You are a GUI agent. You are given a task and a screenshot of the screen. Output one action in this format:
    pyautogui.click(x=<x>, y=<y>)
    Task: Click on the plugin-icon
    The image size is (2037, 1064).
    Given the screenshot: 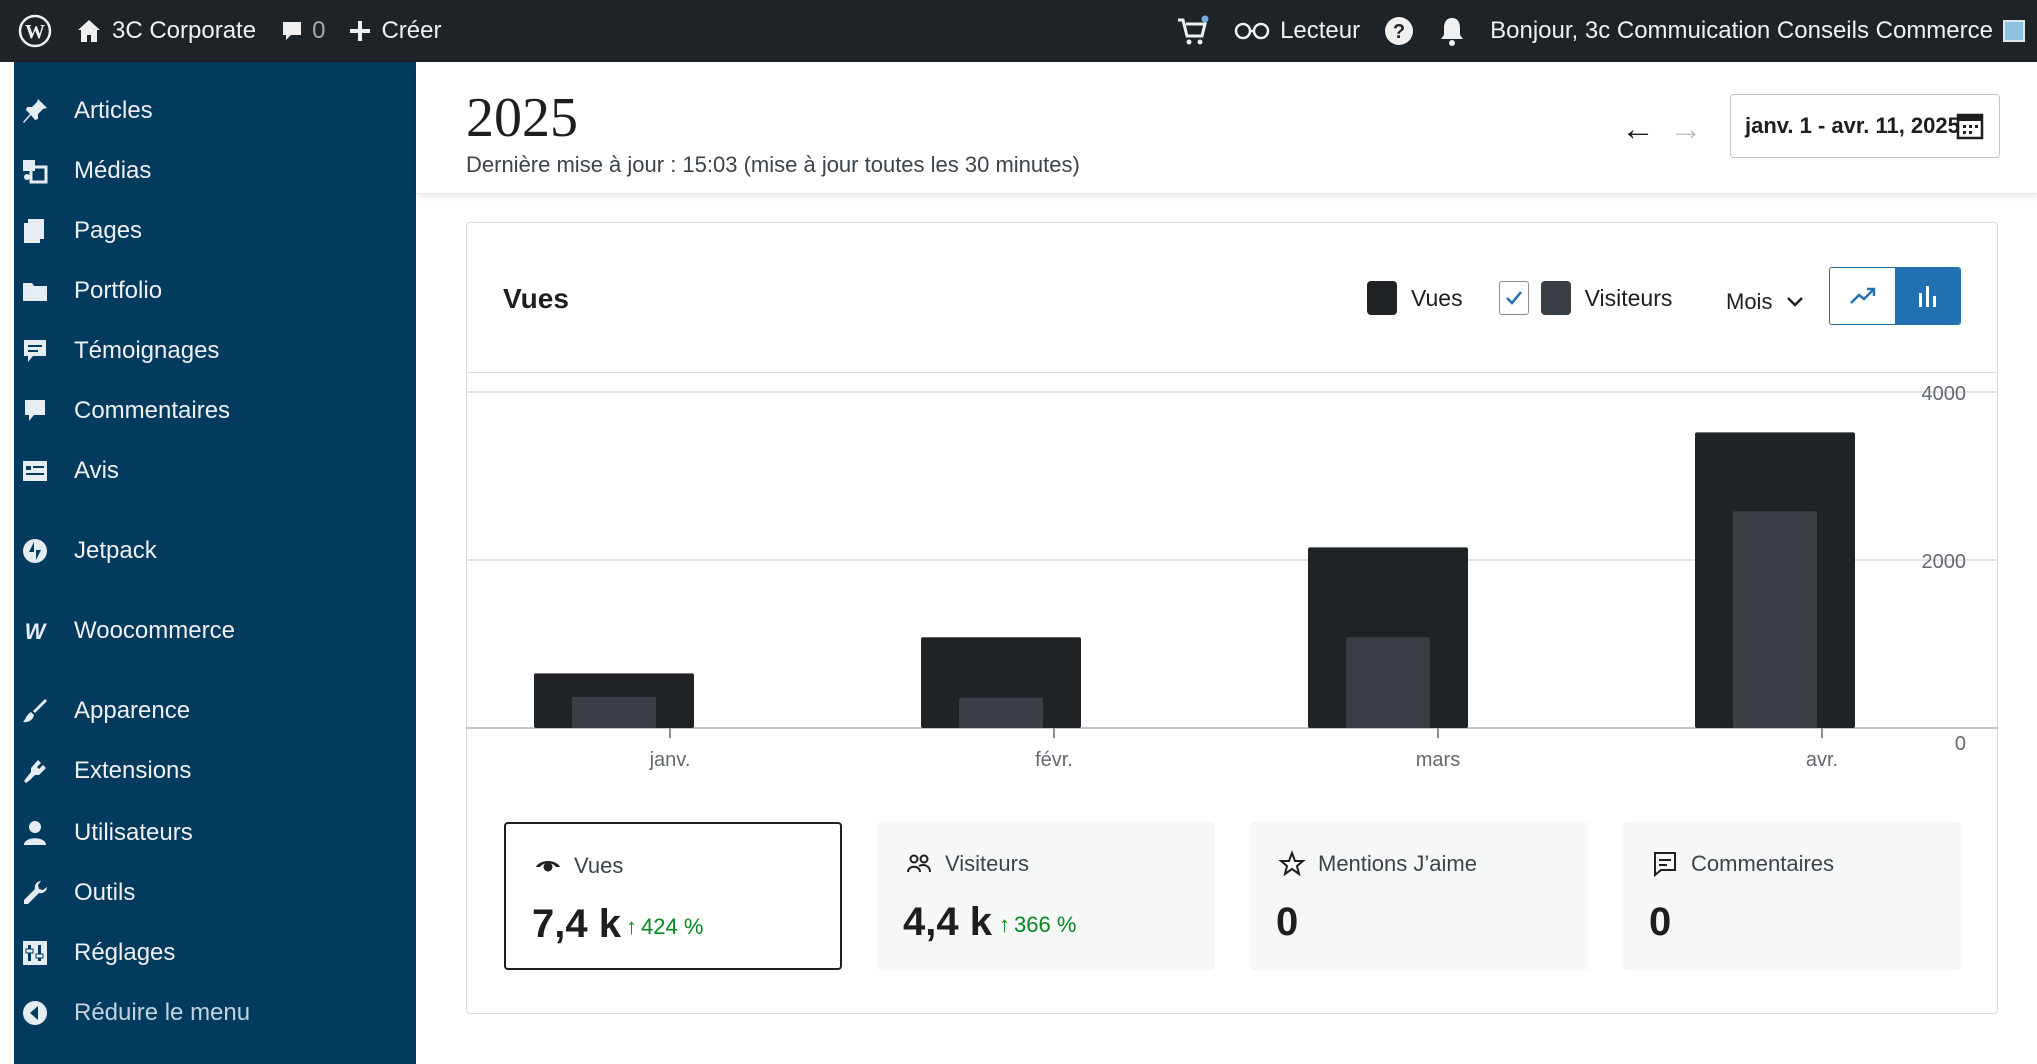 What is the action you would take?
    pyautogui.click(x=35, y=771)
    